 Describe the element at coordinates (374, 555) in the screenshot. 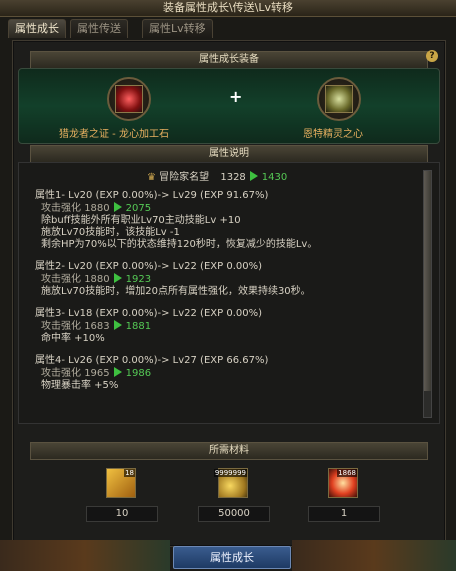

I see `background-hotbar-right` at that location.